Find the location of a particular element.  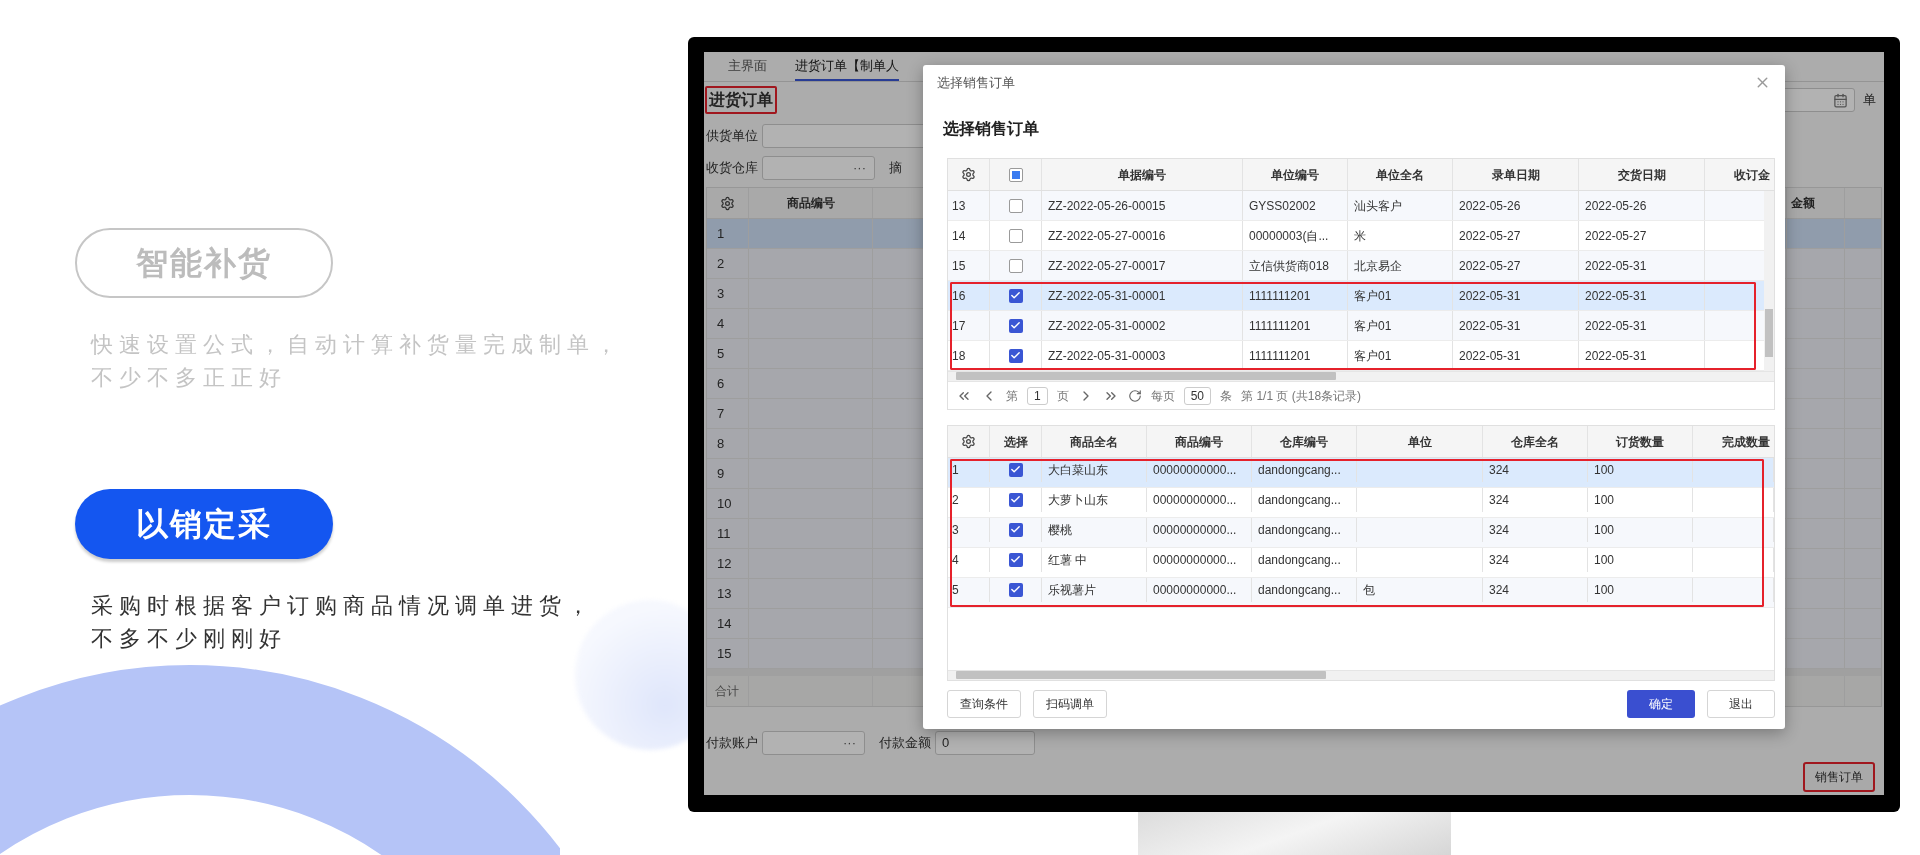

feature-pill: 以销定采 is located at coordinates (204, 524).